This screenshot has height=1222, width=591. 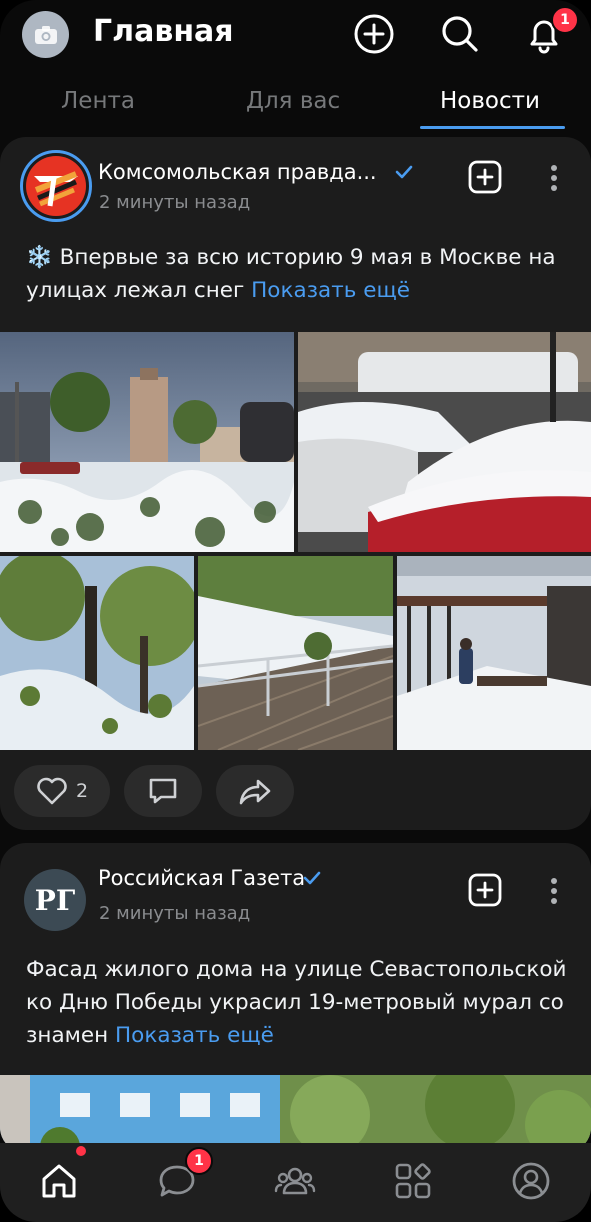 I want to click on home-indicator-dot, so click(x=81, y=1151).